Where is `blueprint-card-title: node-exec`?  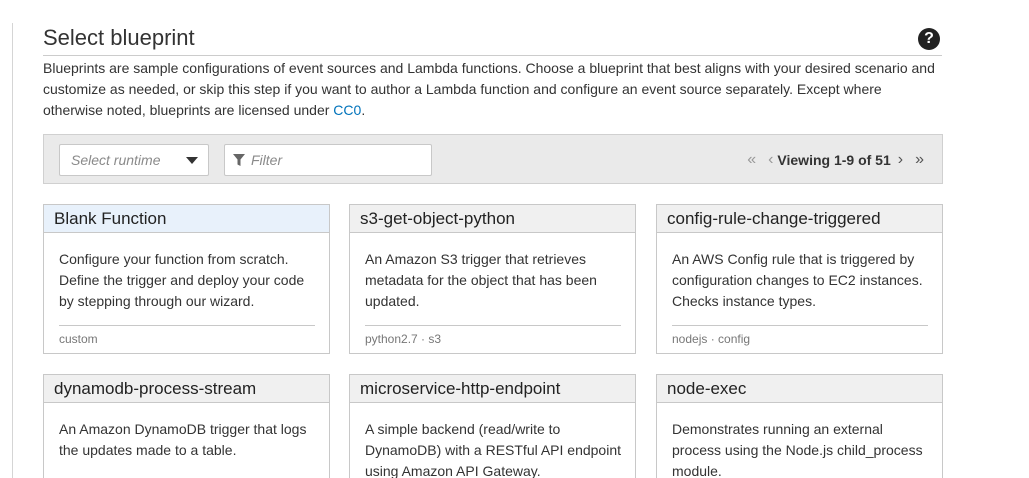 blueprint-card-title: node-exec is located at coordinates (799, 389).